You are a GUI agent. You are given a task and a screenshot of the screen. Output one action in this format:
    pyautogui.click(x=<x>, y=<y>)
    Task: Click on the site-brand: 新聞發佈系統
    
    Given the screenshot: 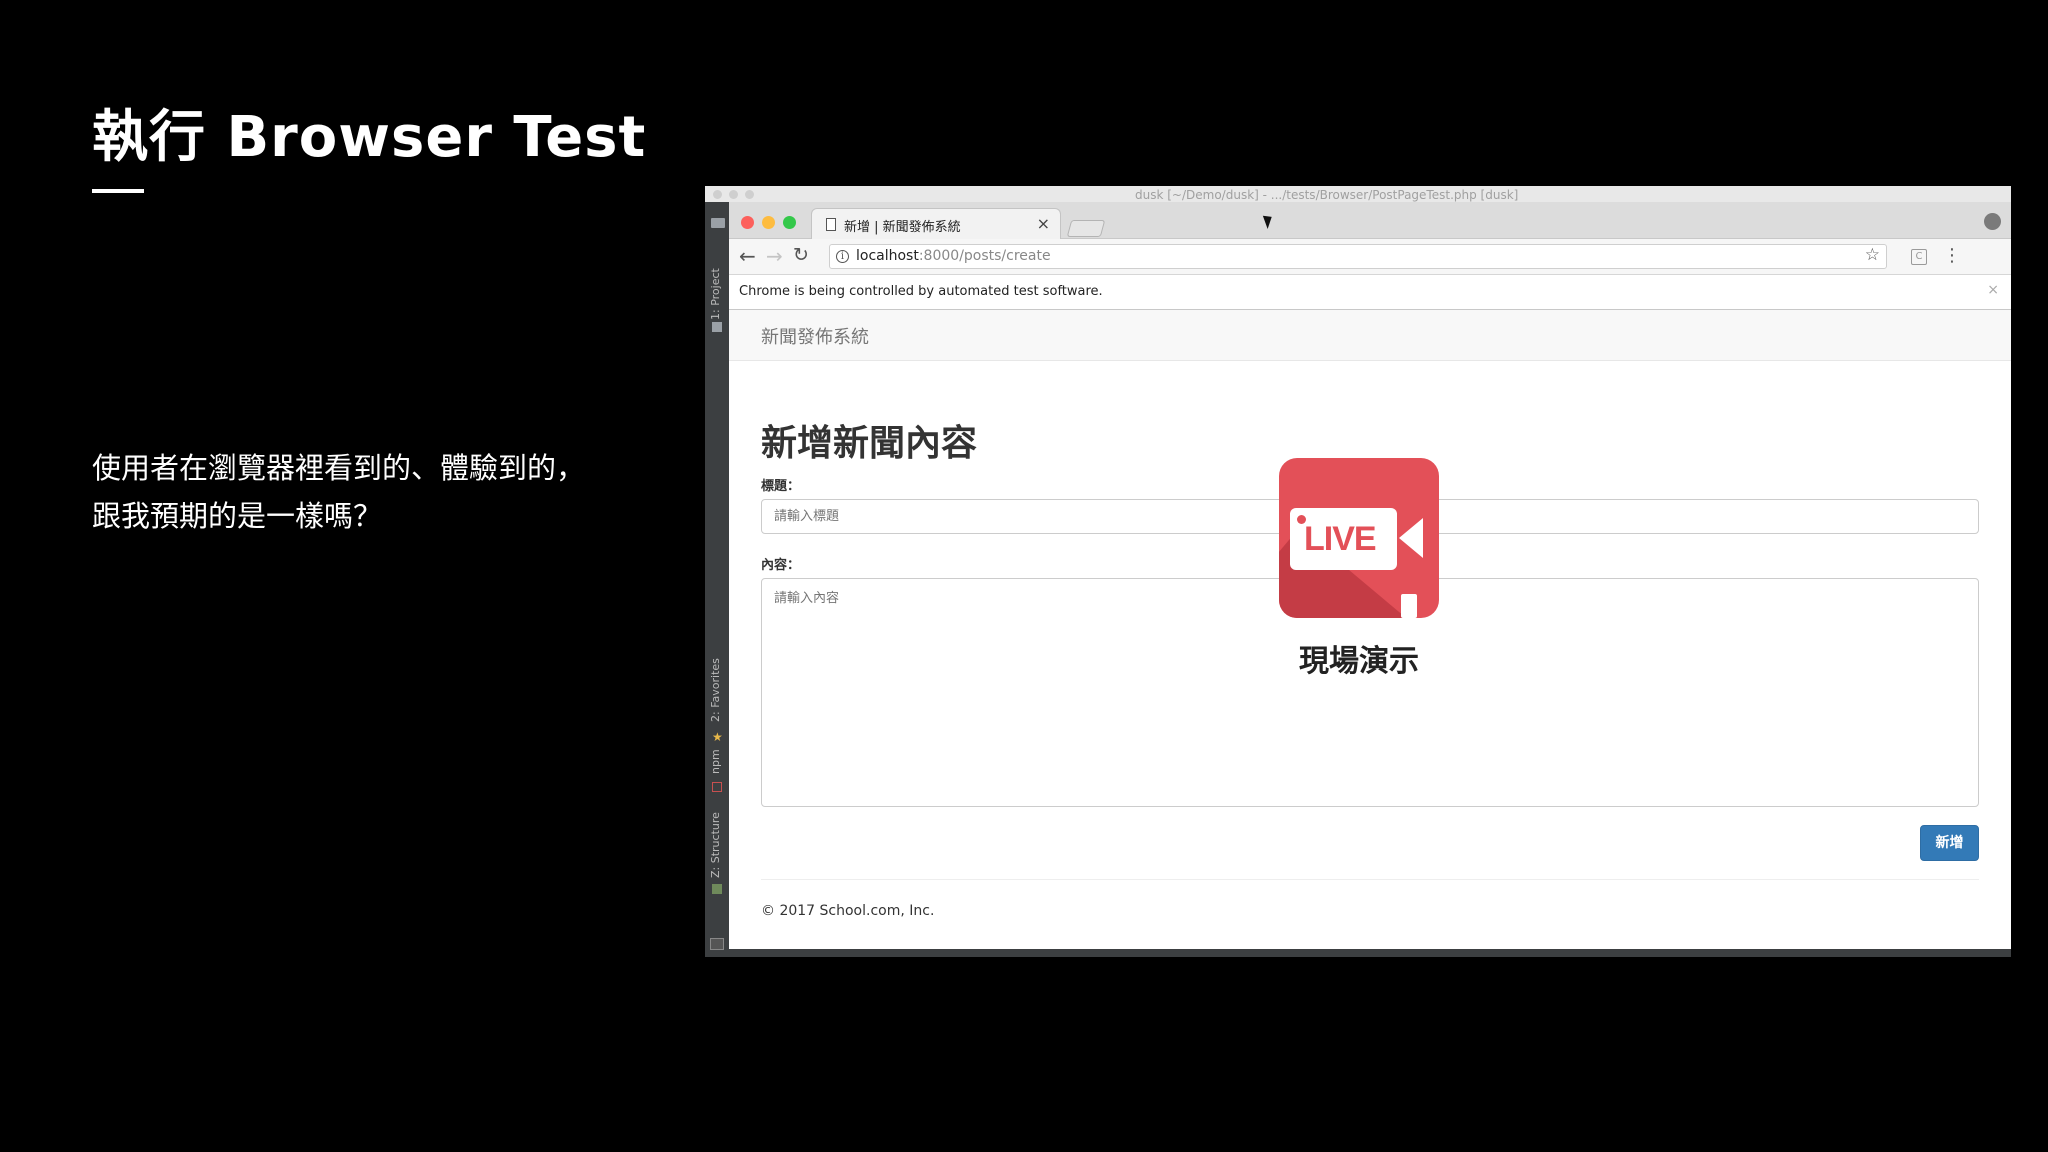 What is the action you would take?
    pyautogui.click(x=815, y=336)
    